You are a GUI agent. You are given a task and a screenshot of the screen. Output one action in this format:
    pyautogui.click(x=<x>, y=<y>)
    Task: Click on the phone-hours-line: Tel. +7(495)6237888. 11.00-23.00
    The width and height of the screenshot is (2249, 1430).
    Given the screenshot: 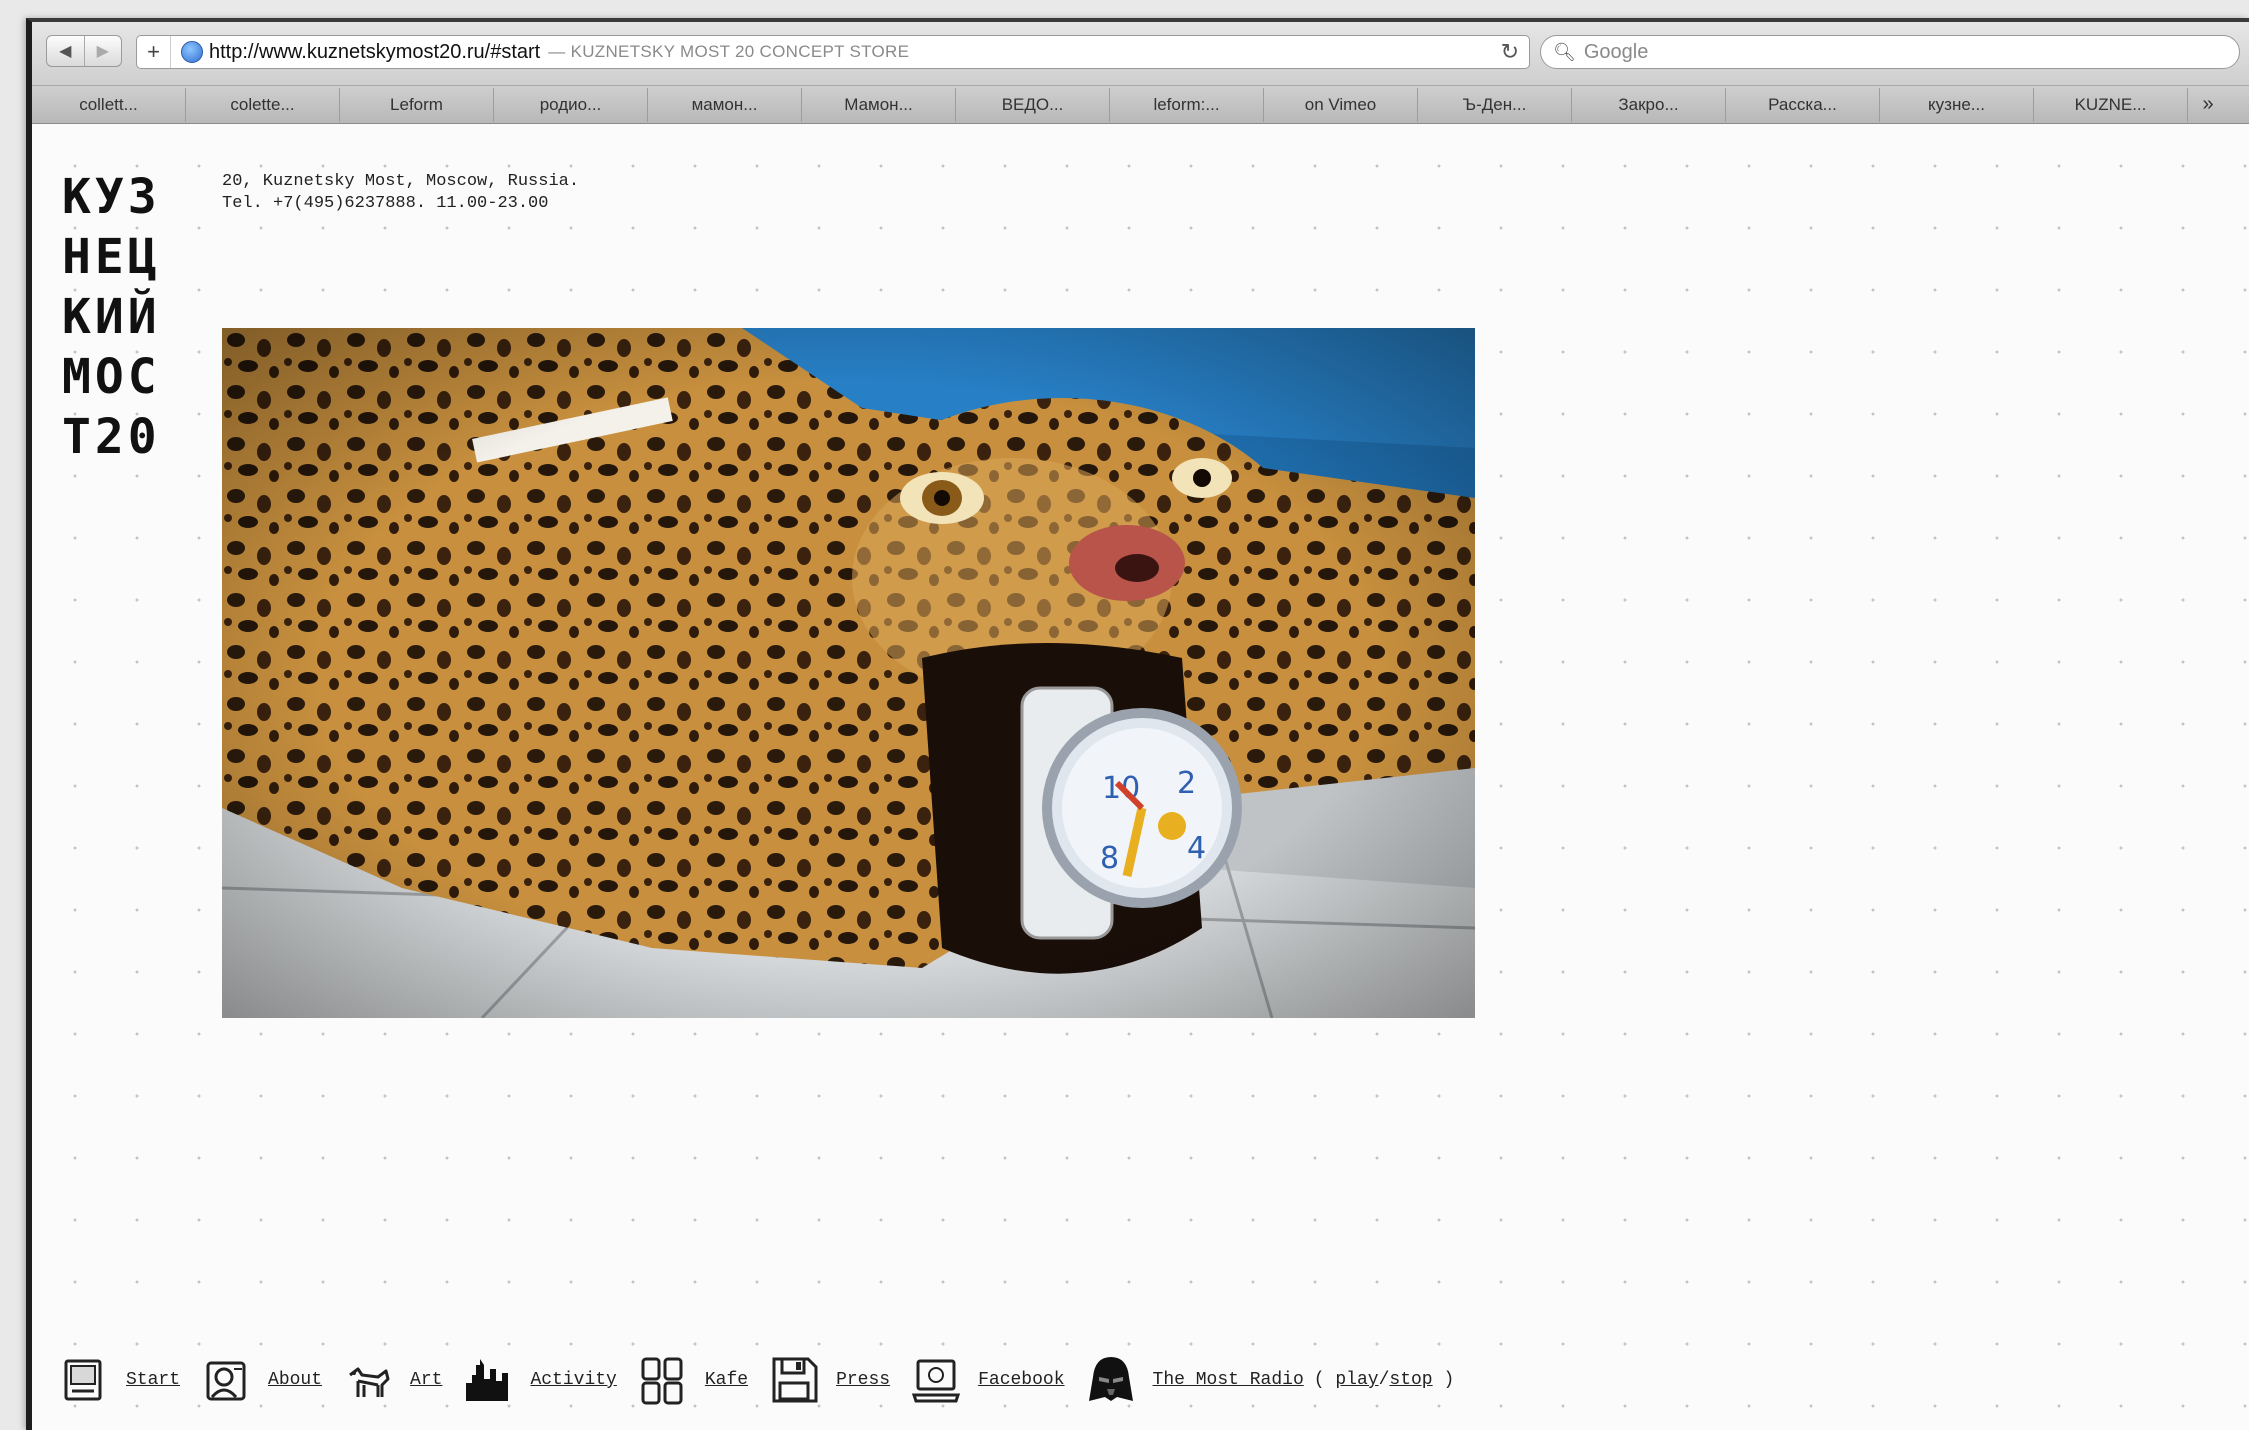 What is the action you would take?
    pyautogui.click(x=385, y=203)
    